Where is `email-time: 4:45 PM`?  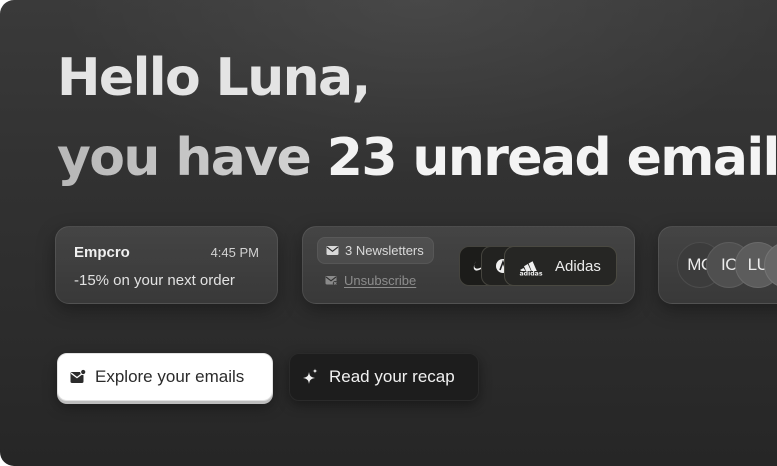
email-time: 4:45 PM is located at coordinates (234, 252).